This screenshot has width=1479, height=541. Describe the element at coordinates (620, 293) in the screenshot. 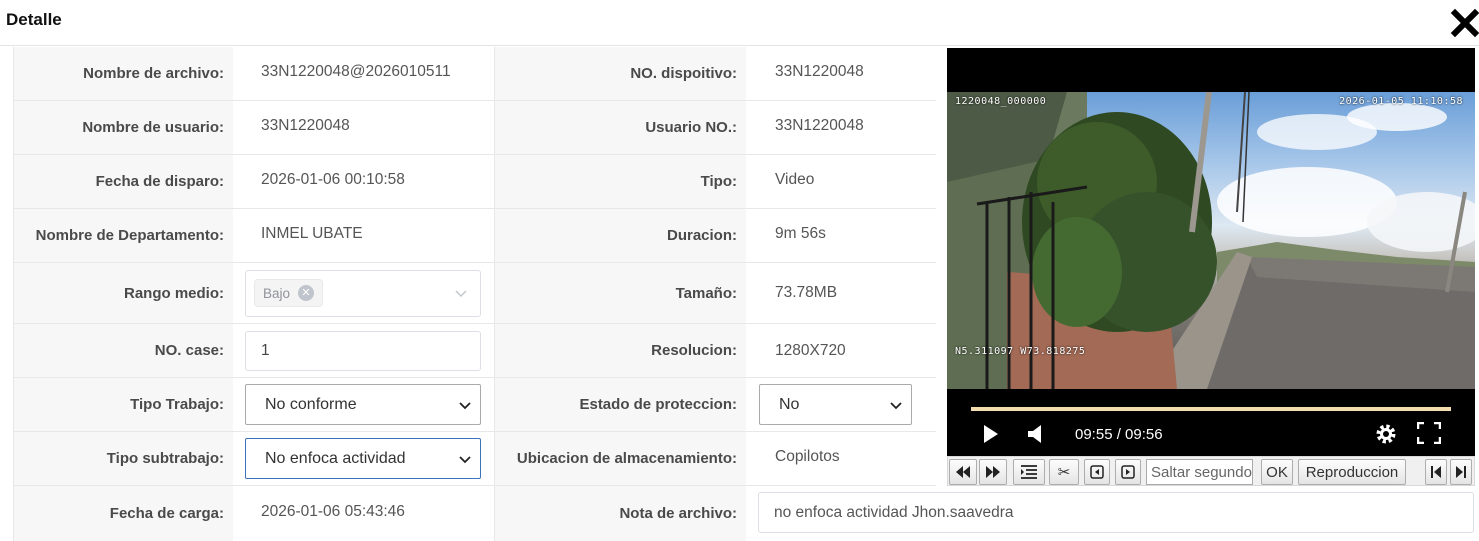

I see `label-tamano: Tamaño:` at that location.